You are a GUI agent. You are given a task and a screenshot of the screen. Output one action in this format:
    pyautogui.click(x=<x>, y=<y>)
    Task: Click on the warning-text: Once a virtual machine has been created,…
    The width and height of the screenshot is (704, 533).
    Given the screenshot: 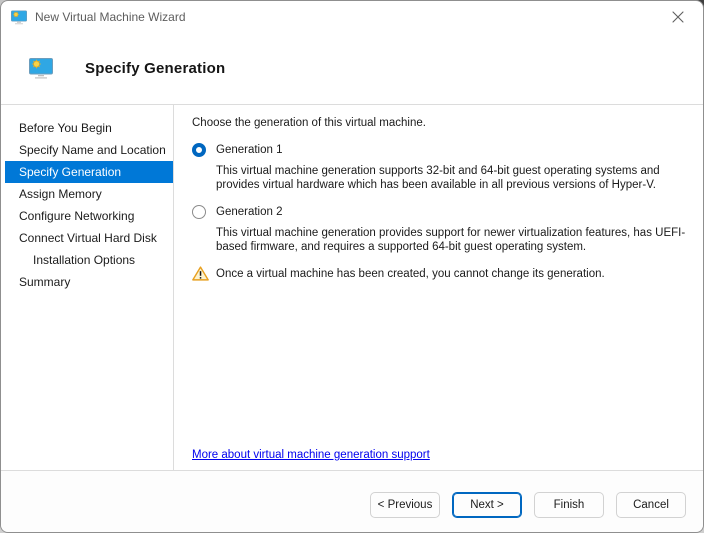 What is the action you would take?
    pyautogui.click(x=410, y=274)
    